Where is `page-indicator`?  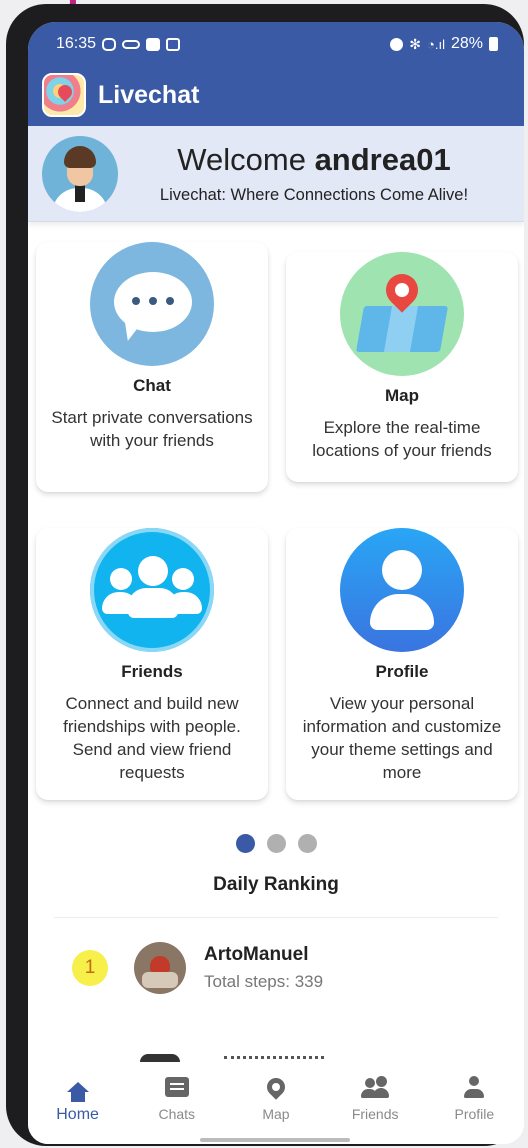 page-indicator is located at coordinates (276, 843).